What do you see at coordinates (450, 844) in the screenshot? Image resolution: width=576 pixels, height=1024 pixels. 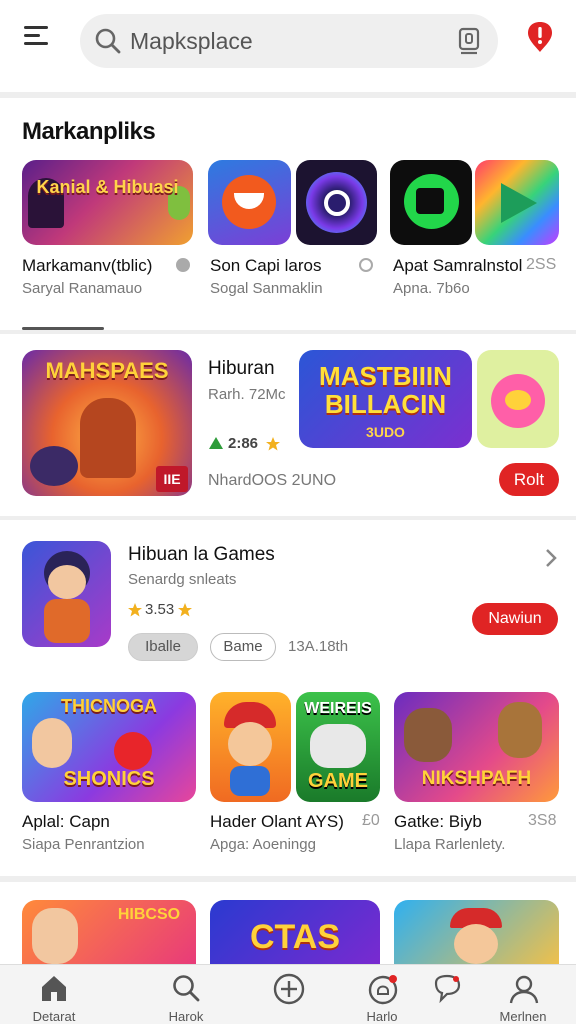 I see `game-subtitle: Llapa Rarlenlety.` at bounding box center [450, 844].